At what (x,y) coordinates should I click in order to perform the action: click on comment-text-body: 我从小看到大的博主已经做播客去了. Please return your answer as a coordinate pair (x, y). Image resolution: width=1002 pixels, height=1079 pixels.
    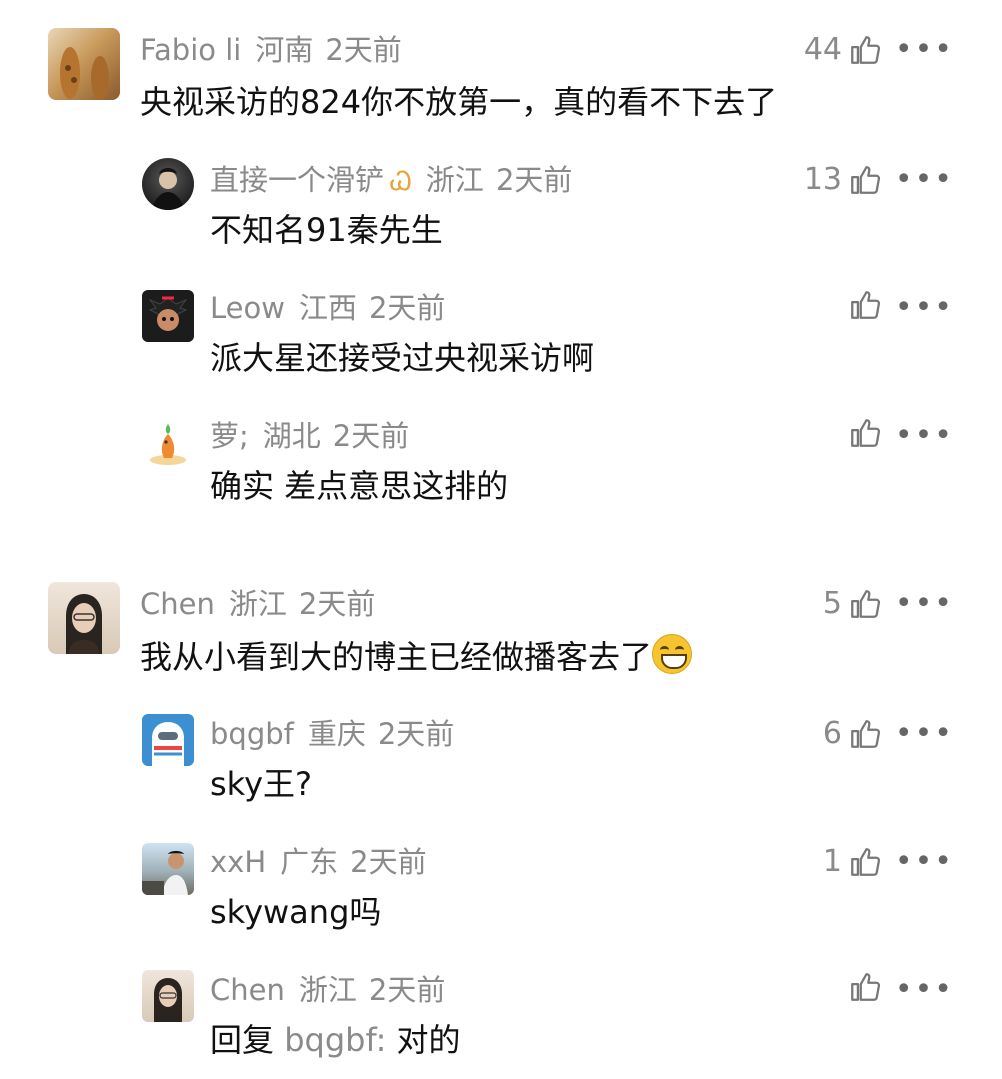
    Looking at the image, I should click on (396, 657).